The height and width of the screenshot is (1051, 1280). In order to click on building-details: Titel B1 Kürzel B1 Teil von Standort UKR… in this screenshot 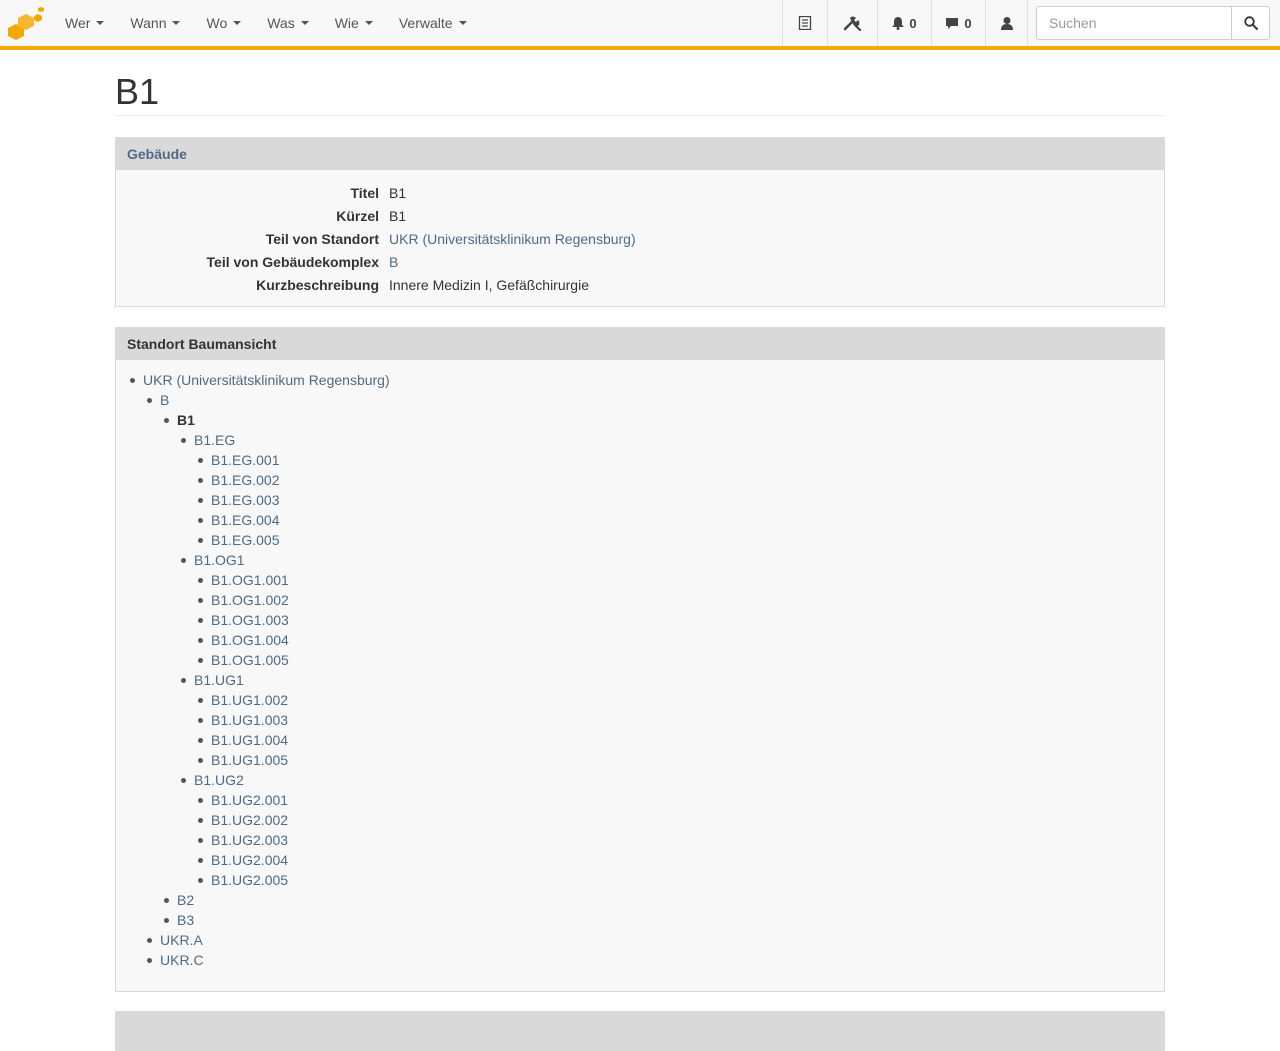, I will do `click(640, 238)`.